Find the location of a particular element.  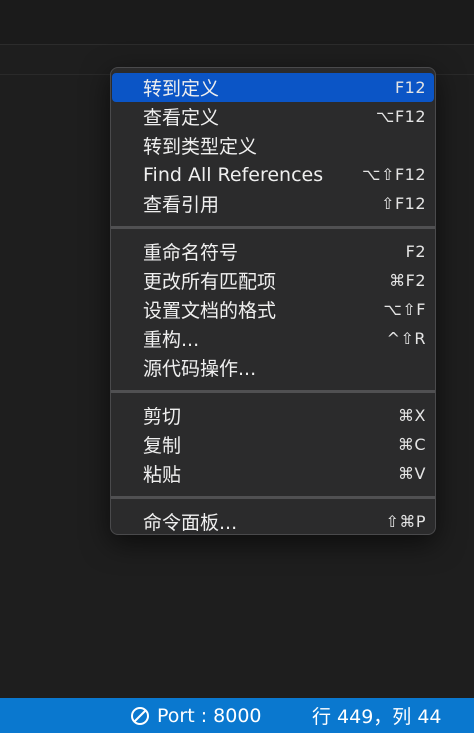

editor-top-area is located at coordinates (237, 22).